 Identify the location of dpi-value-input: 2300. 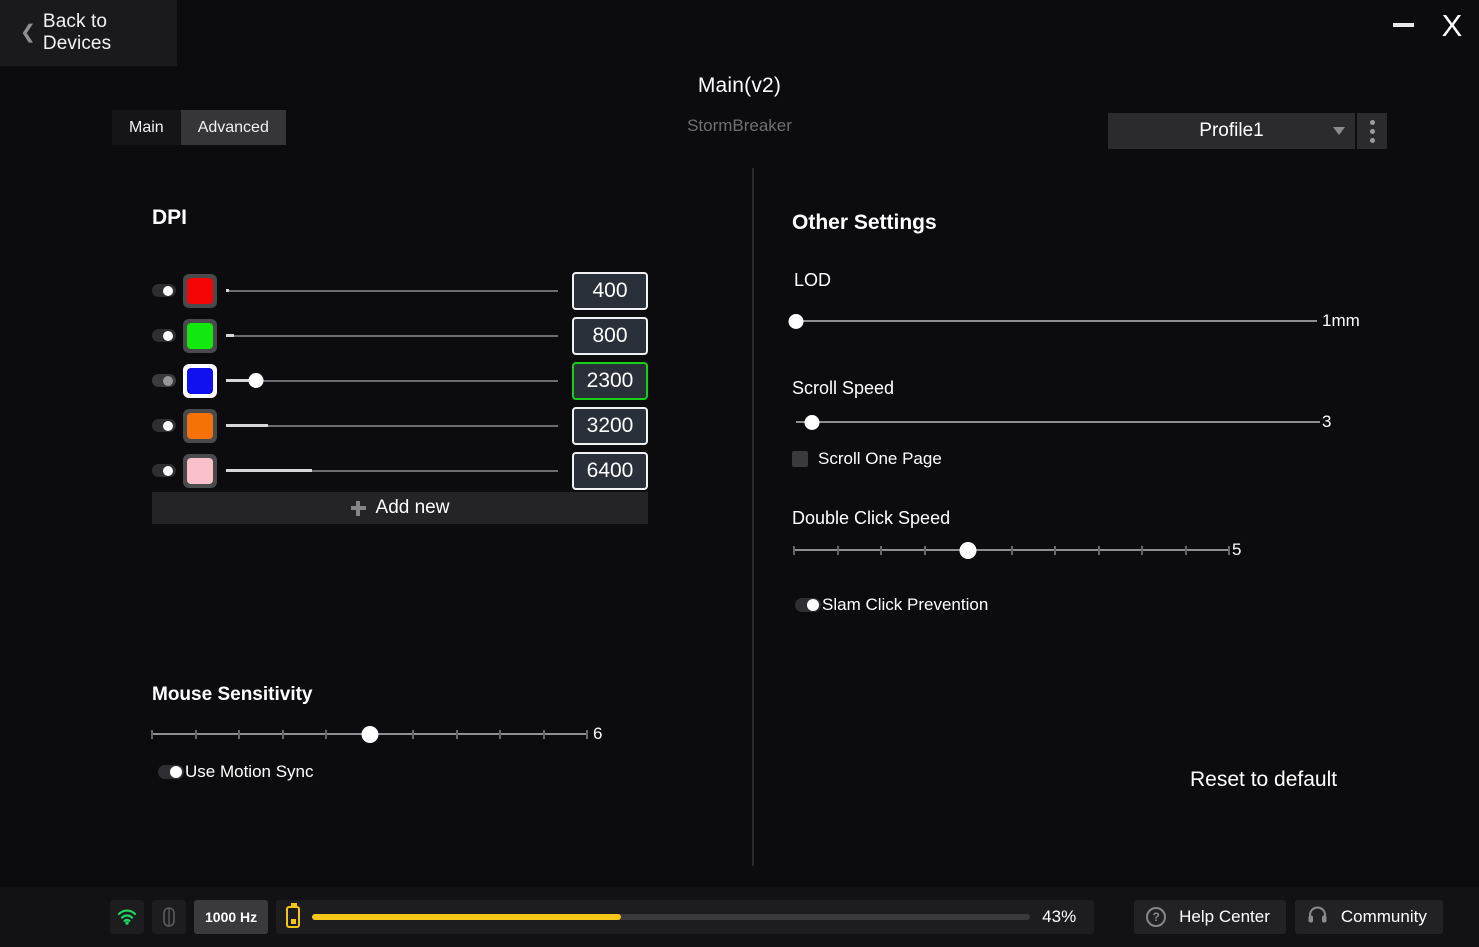
(610, 380).